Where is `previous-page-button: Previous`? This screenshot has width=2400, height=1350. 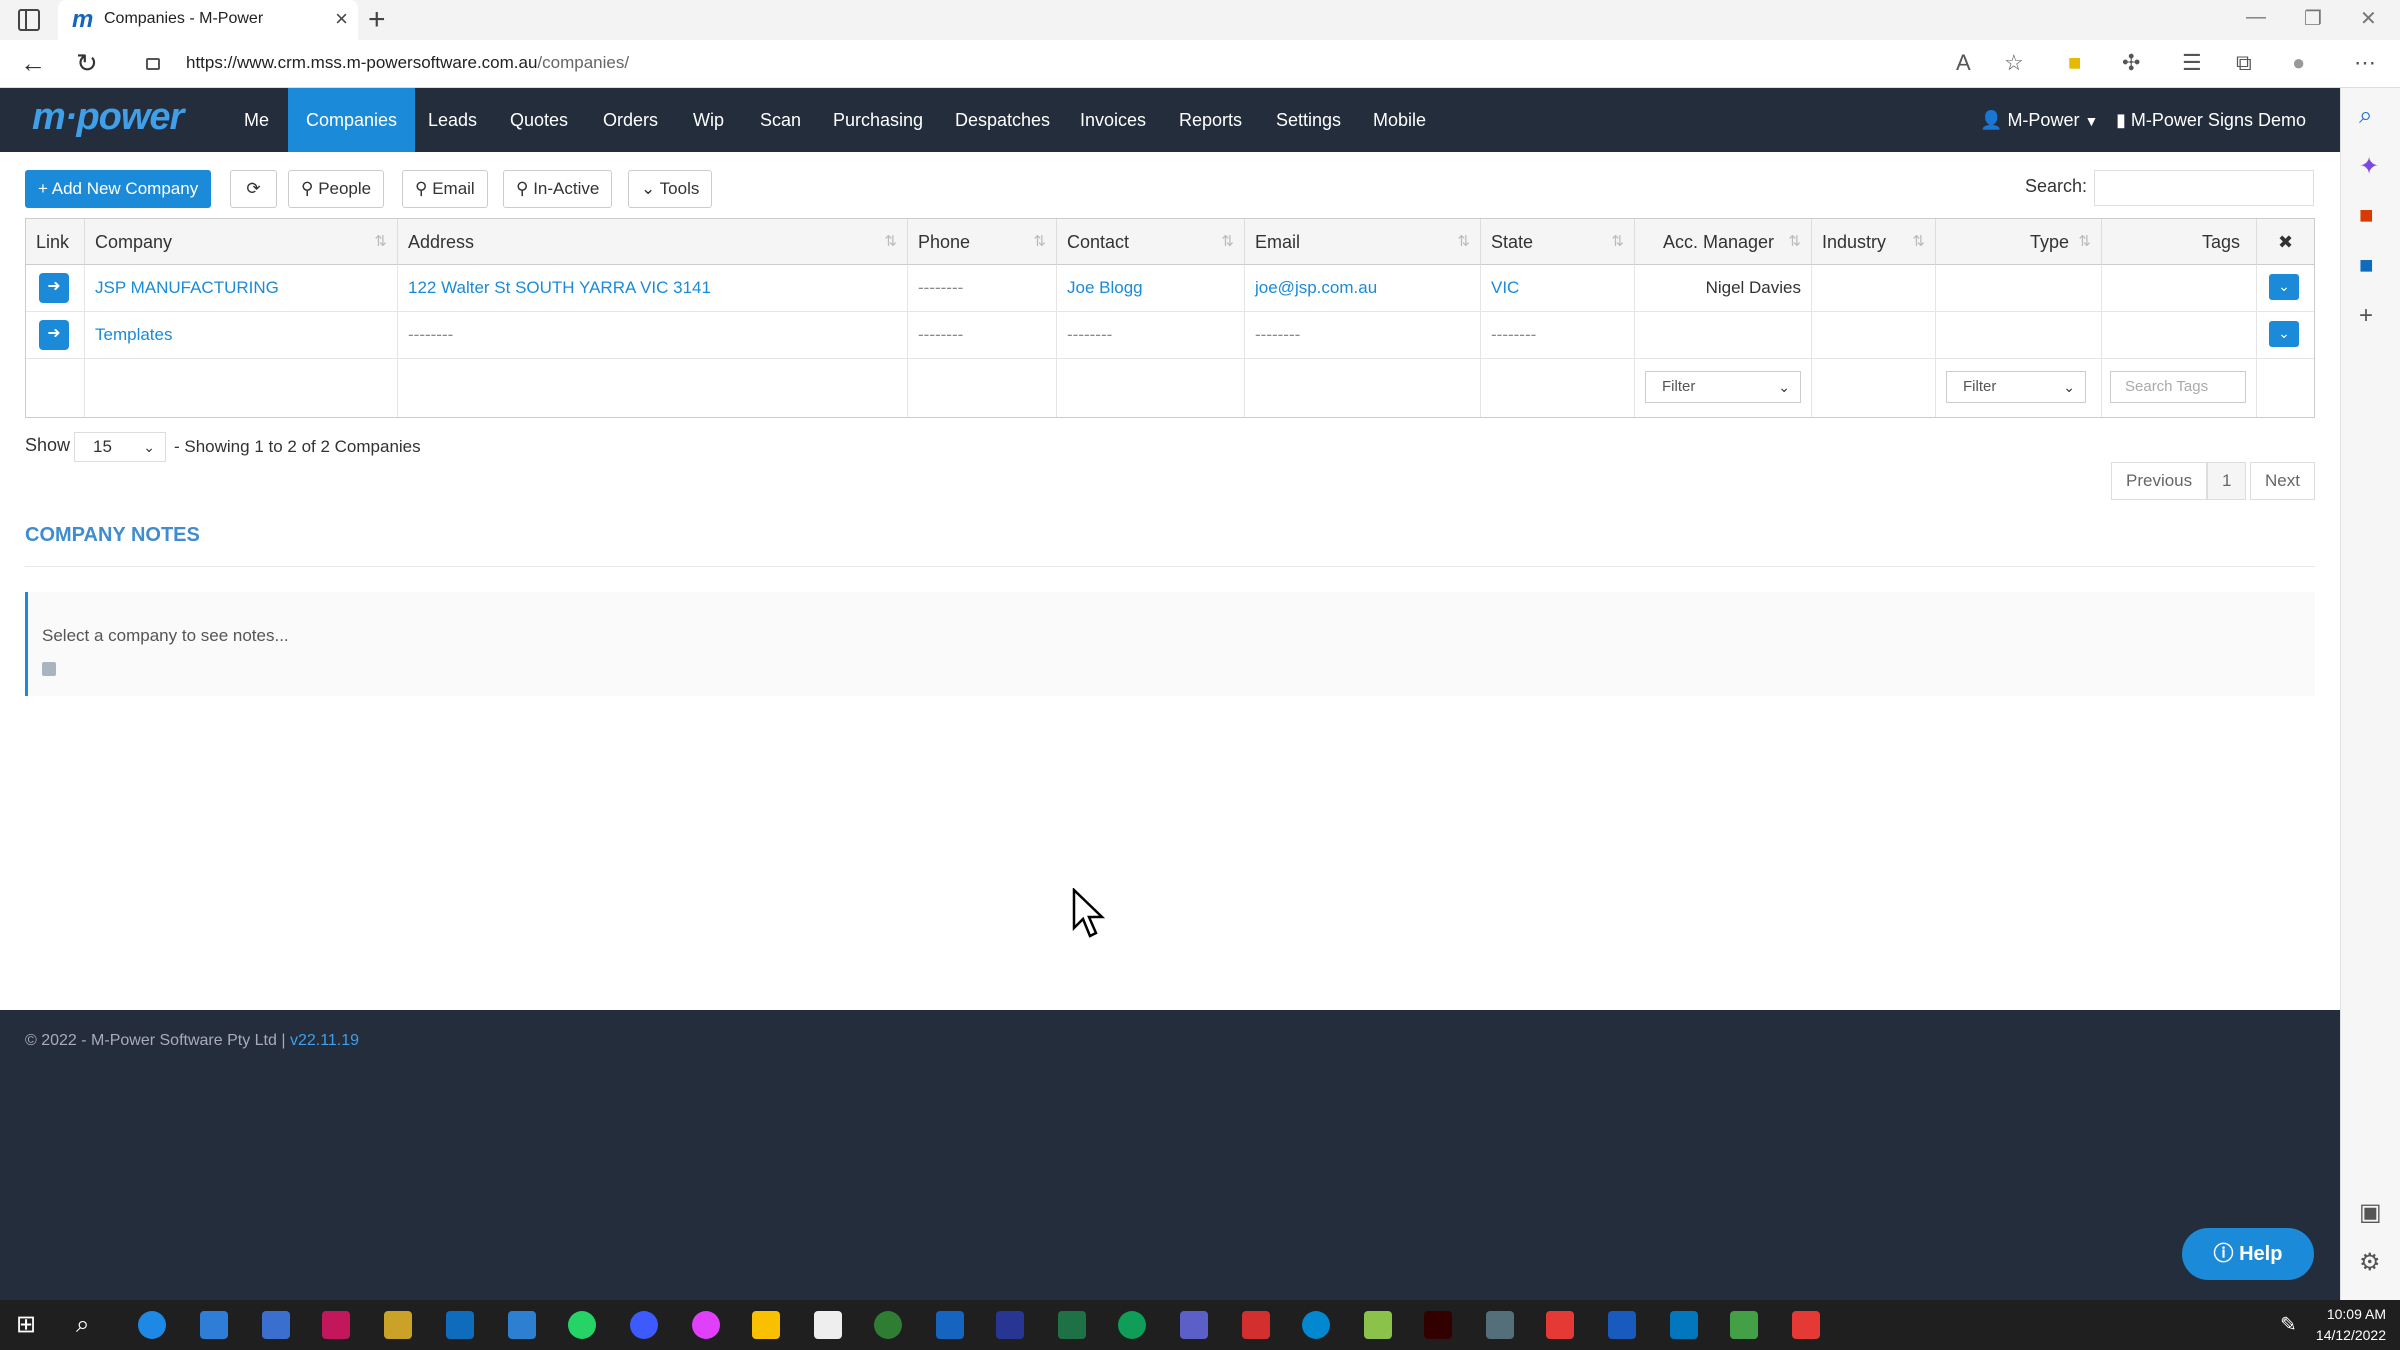
previous-page-button: Previous is located at coordinates (2159, 481).